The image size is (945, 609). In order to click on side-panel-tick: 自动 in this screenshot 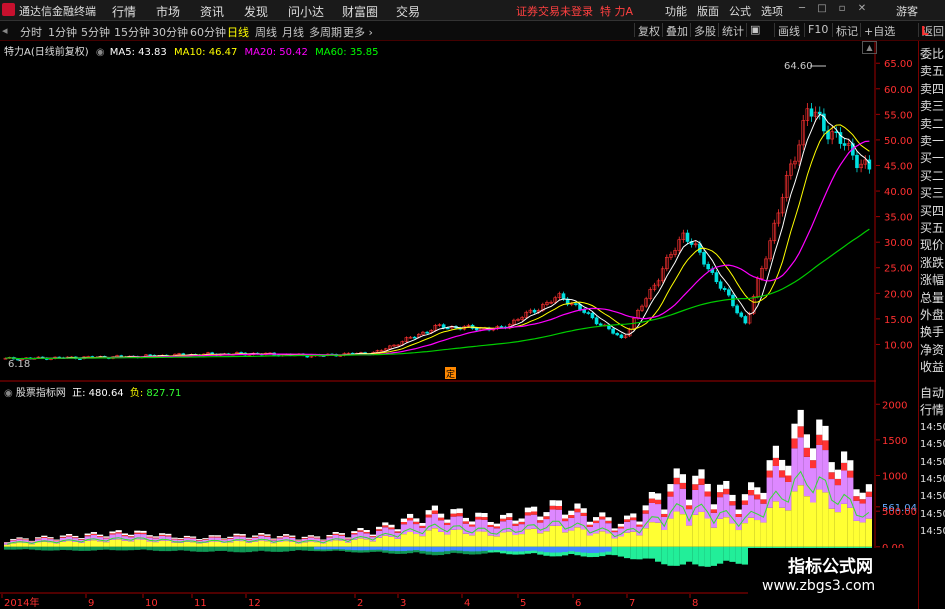, I will do `click(932, 393)`.